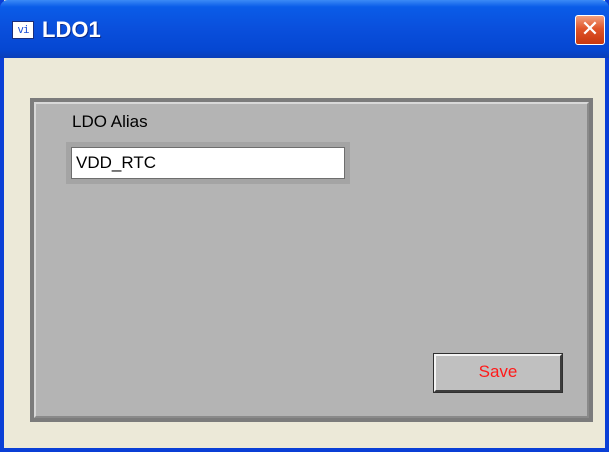 The height and width of the screenshot is (452, 609). Describe the element at coordinates (498, 373) in the screenshot. I see `save-button: Save` at that location.